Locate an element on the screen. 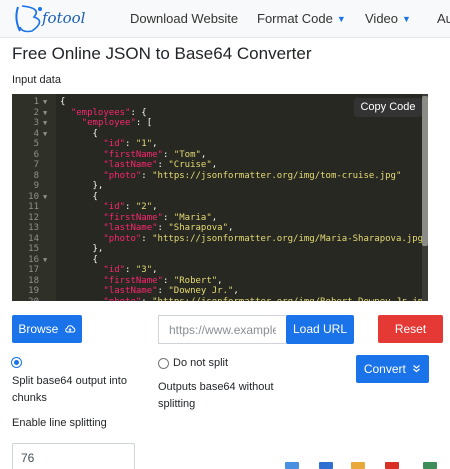 The image size is (450, 469). code-line: 13 "lastName": "Sharapova", is located at coordinates (220, 228).